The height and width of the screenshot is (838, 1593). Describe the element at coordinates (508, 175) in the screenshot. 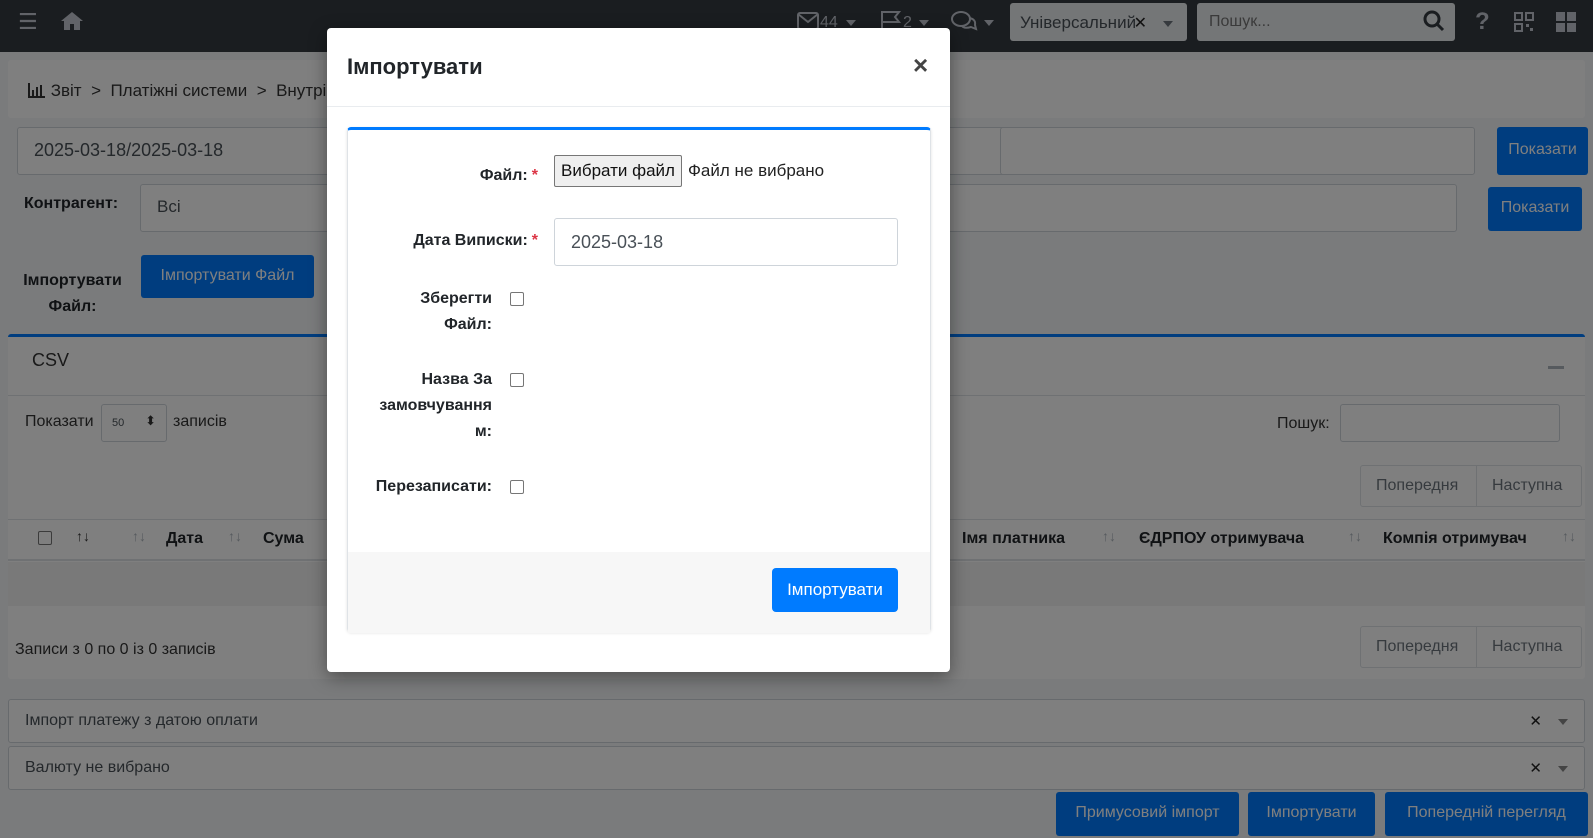

I see `file-label: Файл: *` at that location.